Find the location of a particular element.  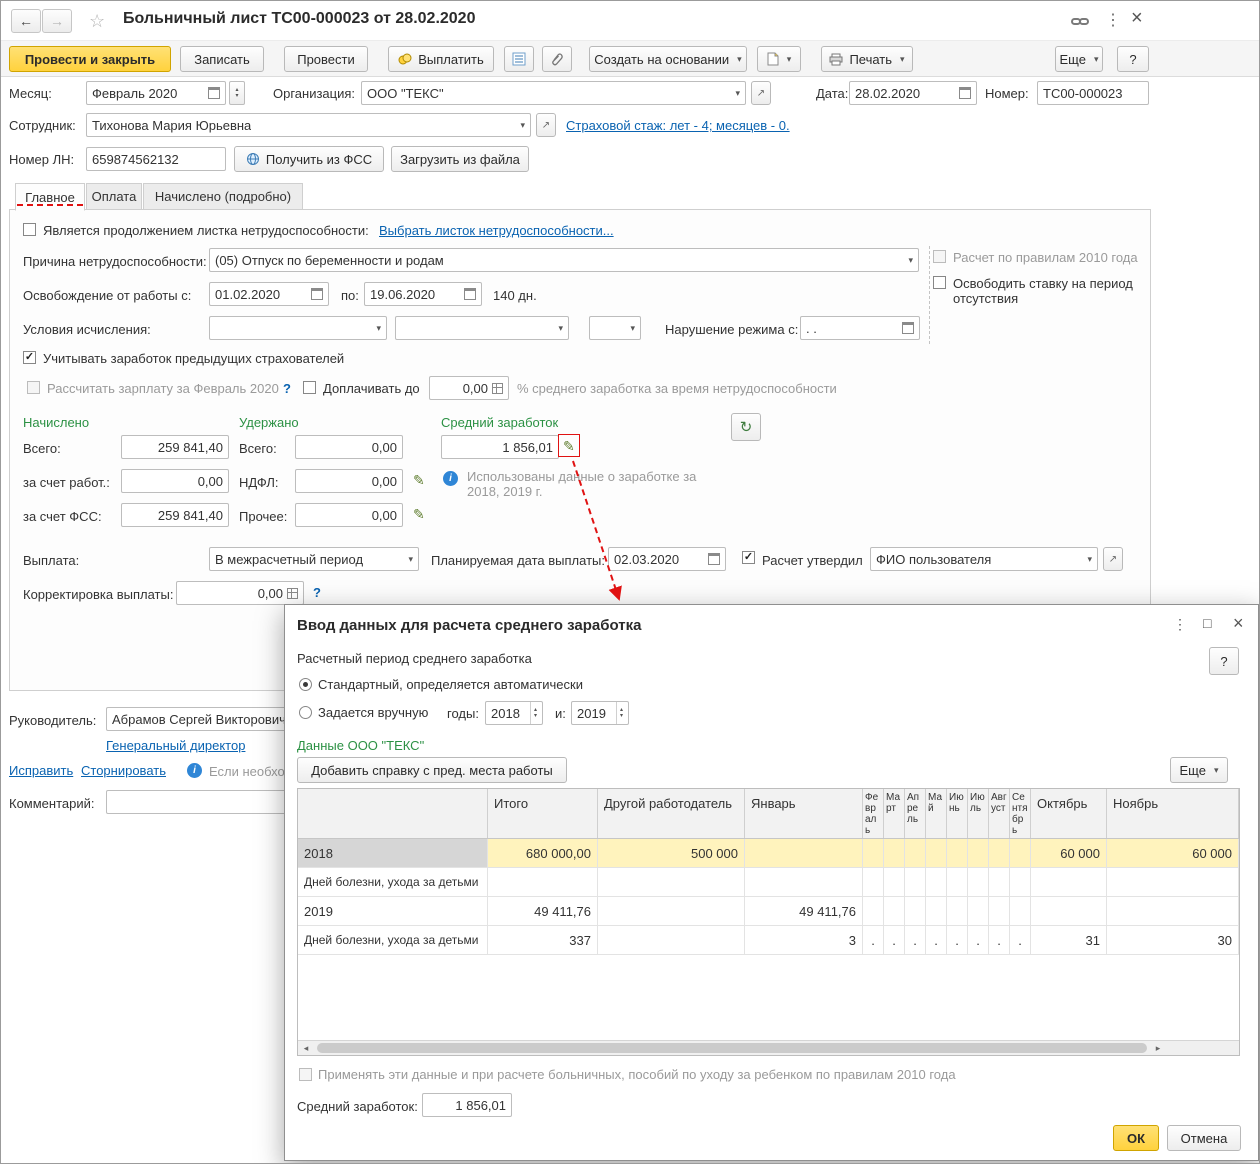

scroll-left-icon: ◂ is located at coordinates (306, 1048).